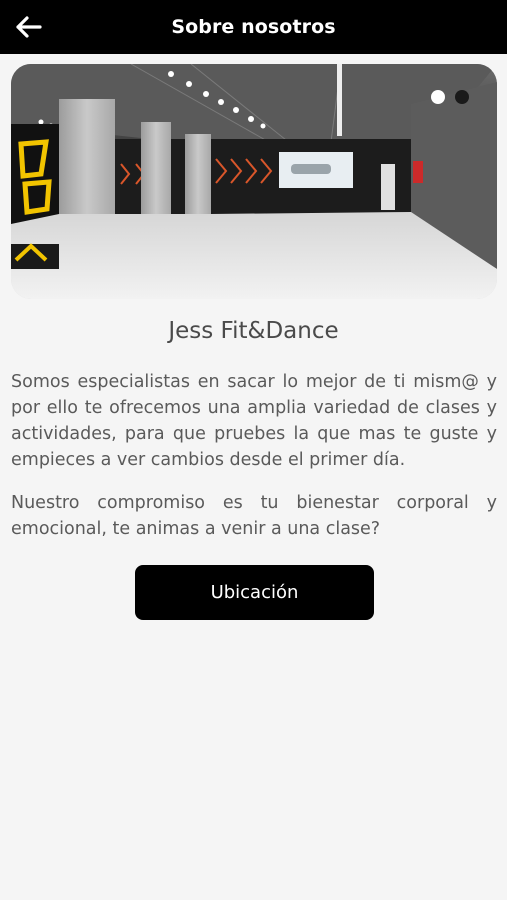 The image size is (507, 900). Describe the element at coordinates (254, 592) in the screenshot. I see `location-button: Ubicación` at that location.